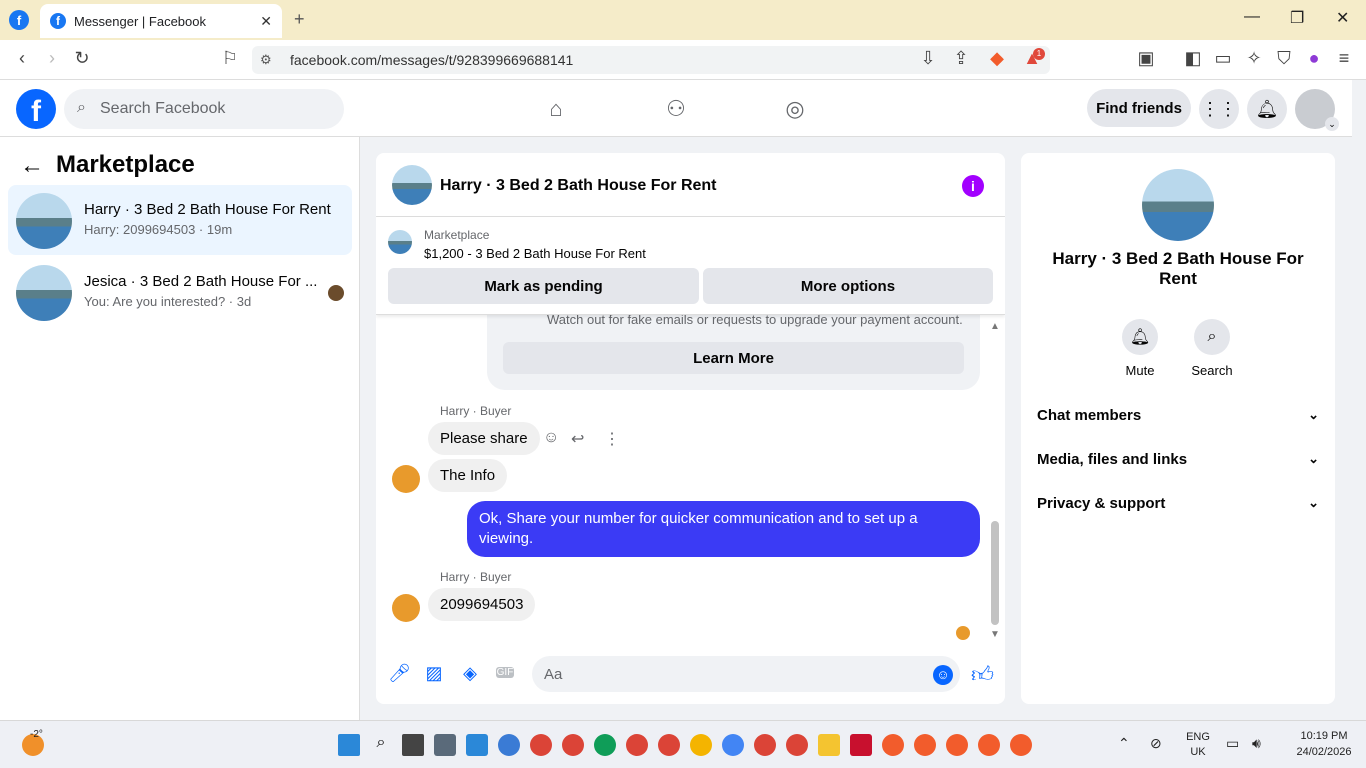 The width and height of the screenshot is (1366, 768). What do you see at coordinates (943, 675) in the screenshot?
I see `emoji-icon: ☺` at bounding box center [943, 675].